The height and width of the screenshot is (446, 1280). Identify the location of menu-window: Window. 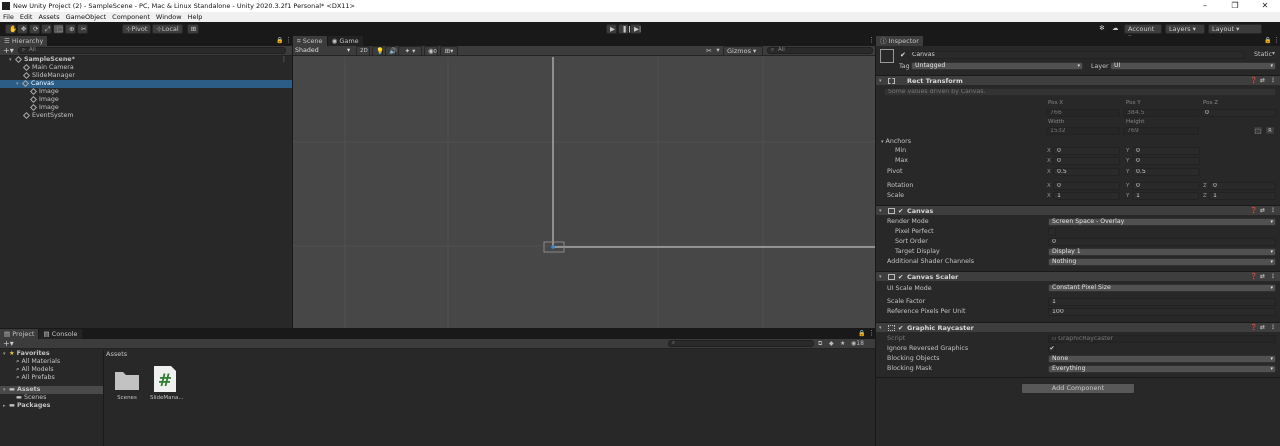
(169, 17).